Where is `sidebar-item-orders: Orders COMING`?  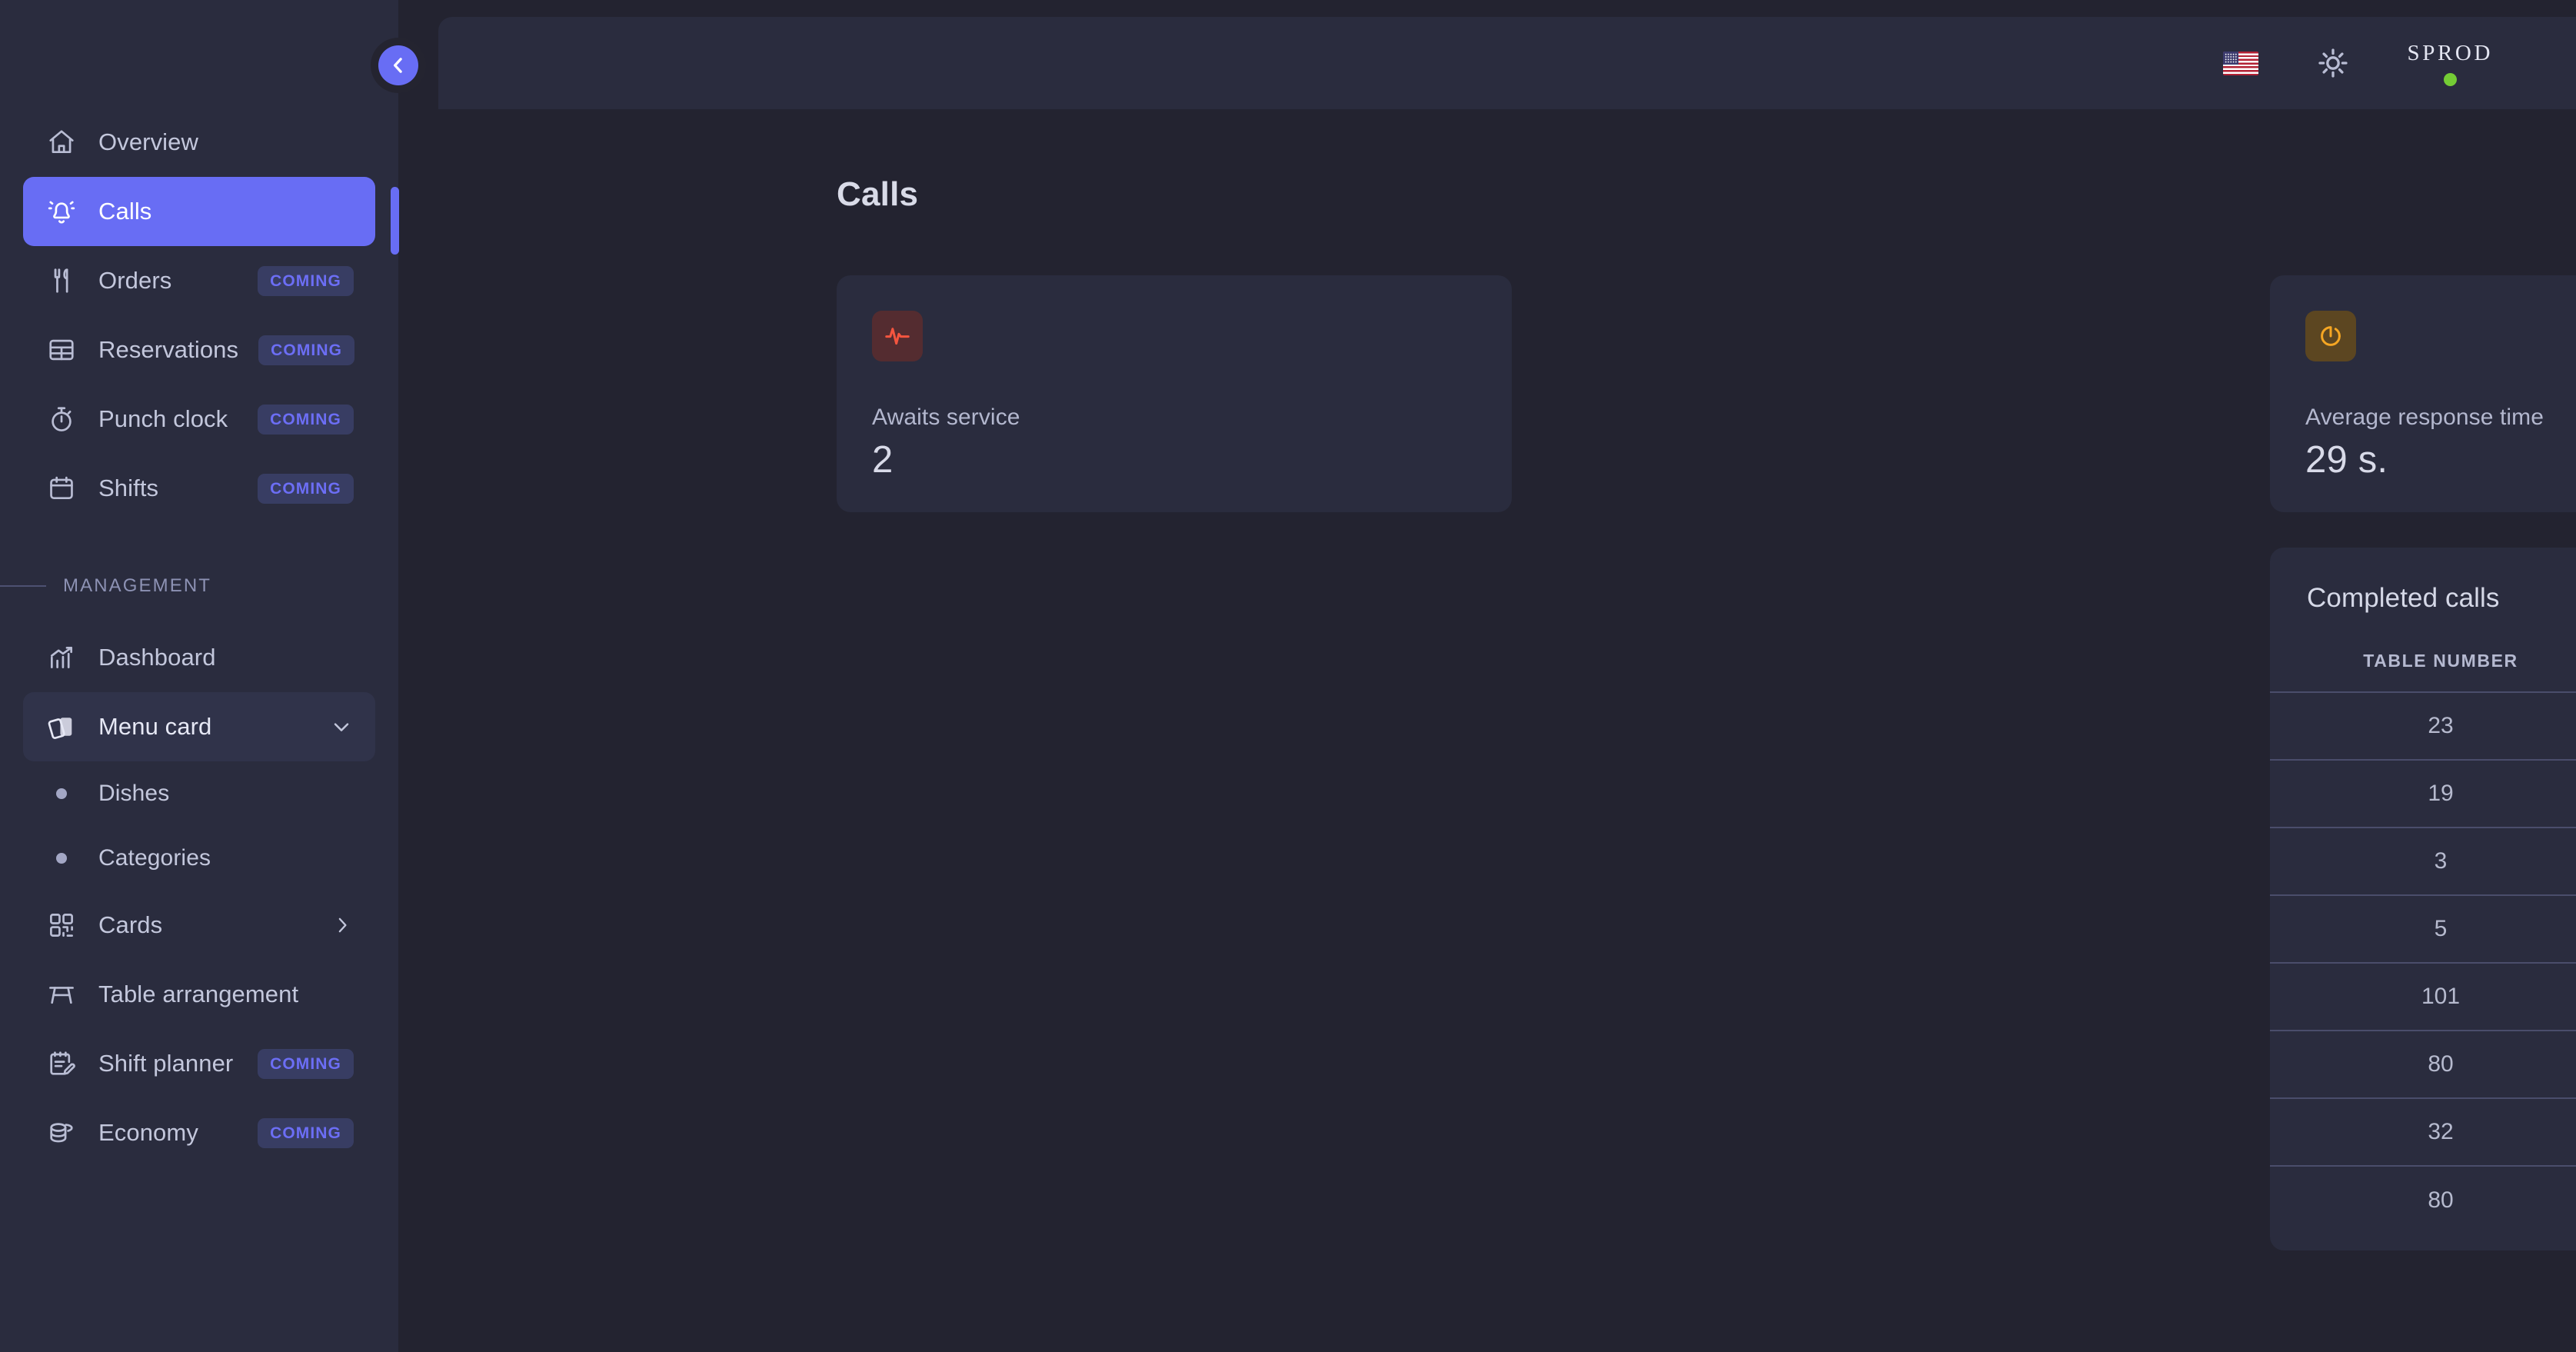
sidebar-item-orders: Orders COMING is located at coordinates (199, 280).